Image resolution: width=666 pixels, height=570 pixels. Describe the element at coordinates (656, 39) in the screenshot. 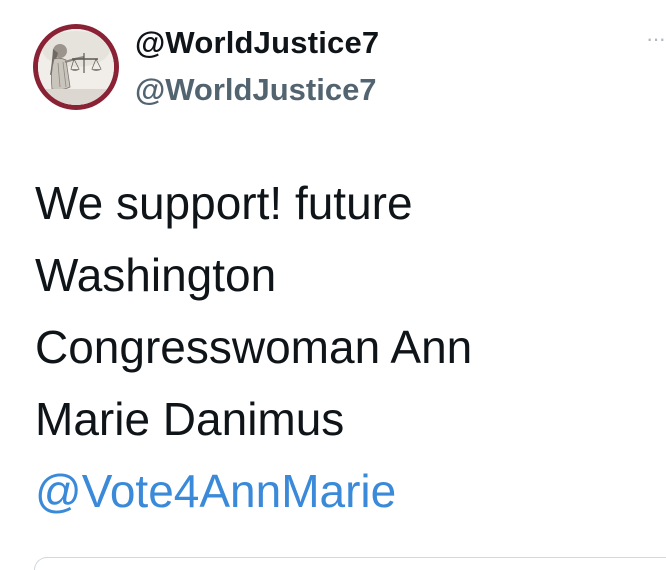

I see `more-dots-icon: ···` at that location.